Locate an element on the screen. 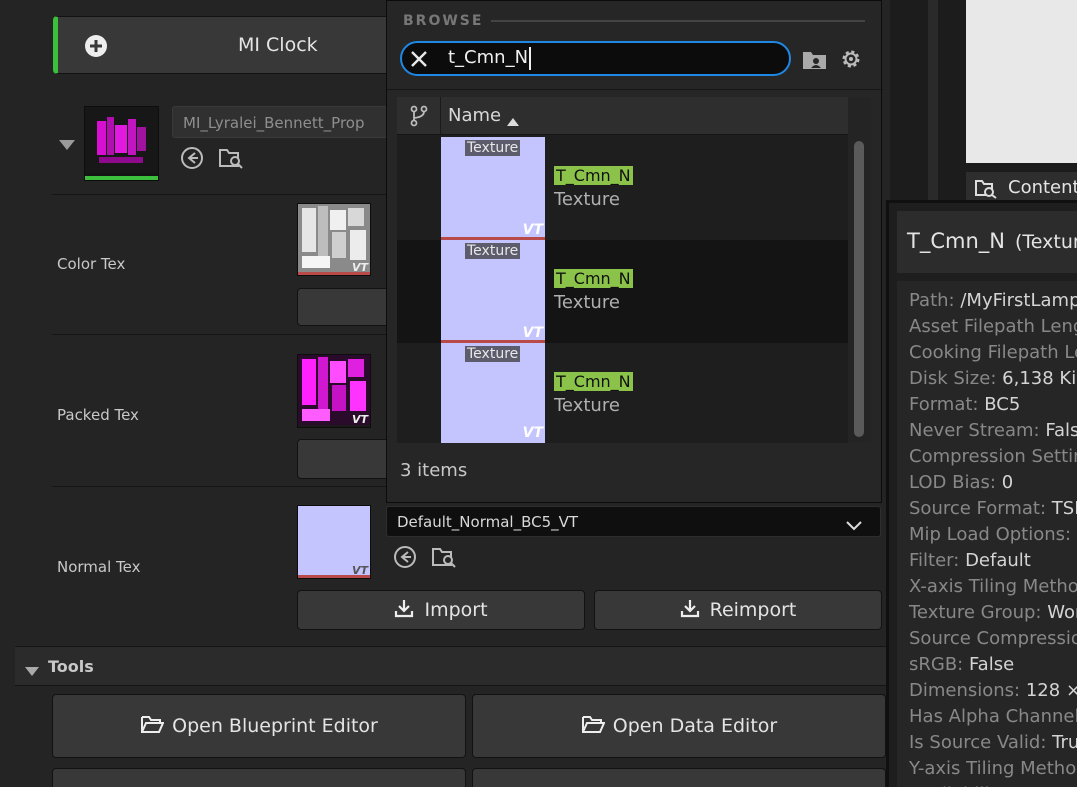 The image size is (1077, 787). info-property-row: sRGB: False is located at coordinates (961, 664).